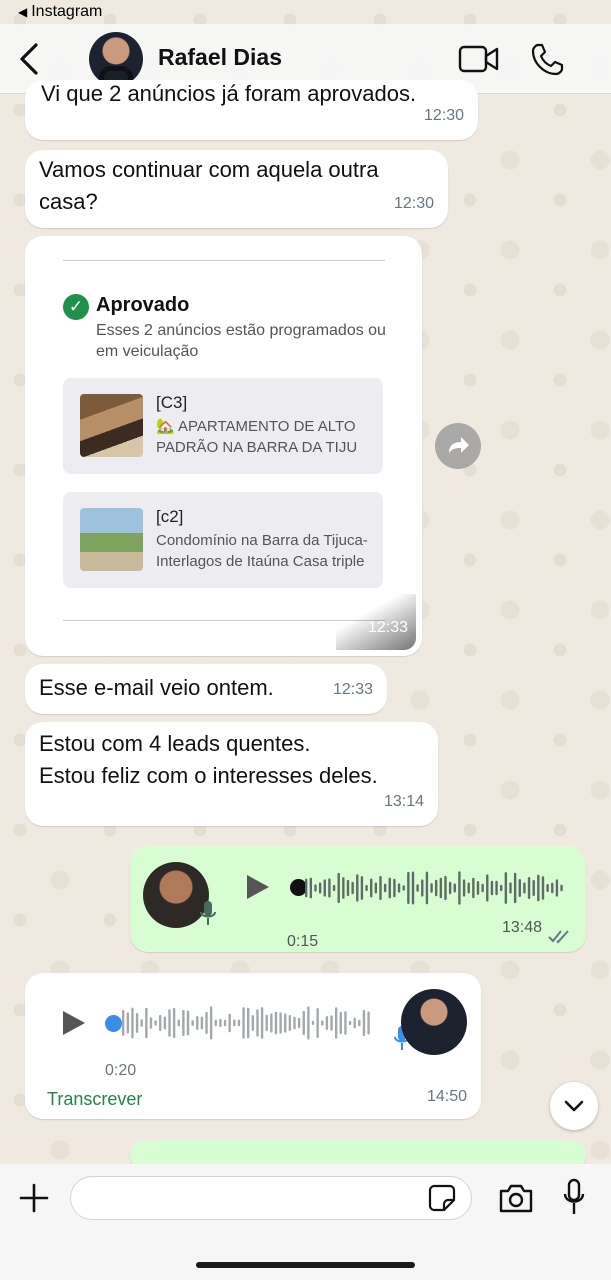 Image resolution: width=611 pixels, height=1280 pixels. Describe the element at coordinates (170, 516) in the screenshot. I see `ad-tag: [c2]` at that location.